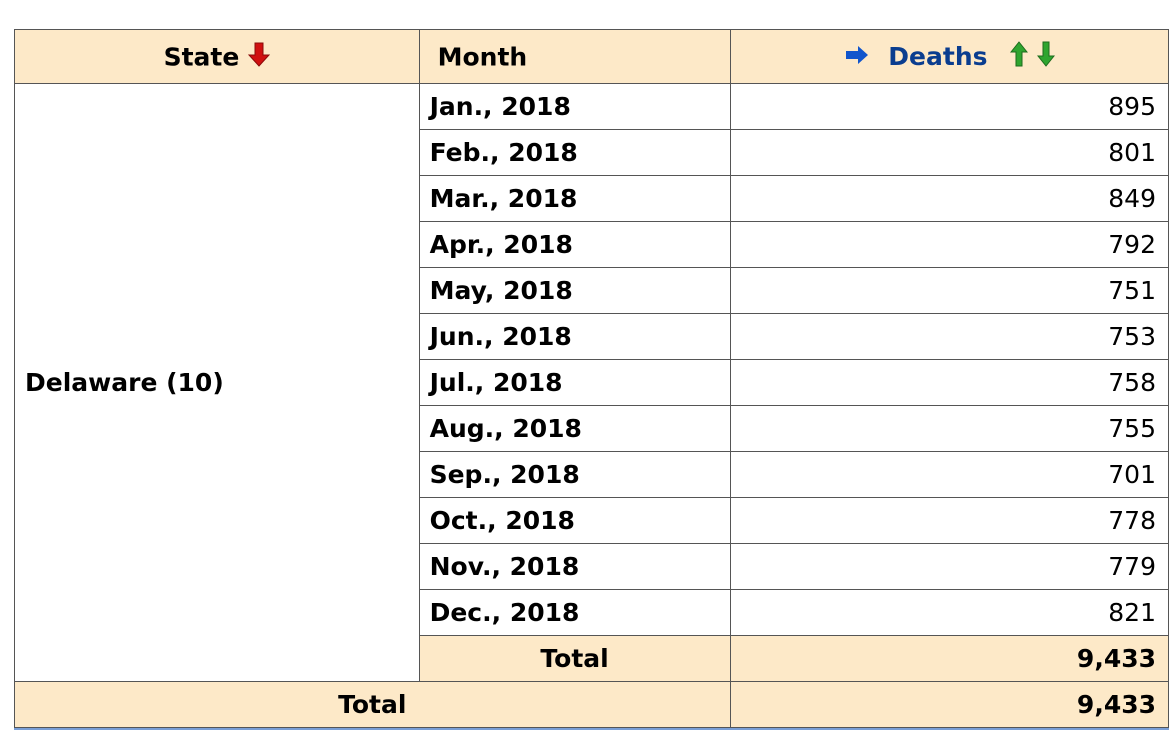 This screenshot has height=753, width=1169. What do you see at coordinates (574, 244) in the screenshot?
I see `month-cell: Apr., 2018` at bounding box center [574, 244].